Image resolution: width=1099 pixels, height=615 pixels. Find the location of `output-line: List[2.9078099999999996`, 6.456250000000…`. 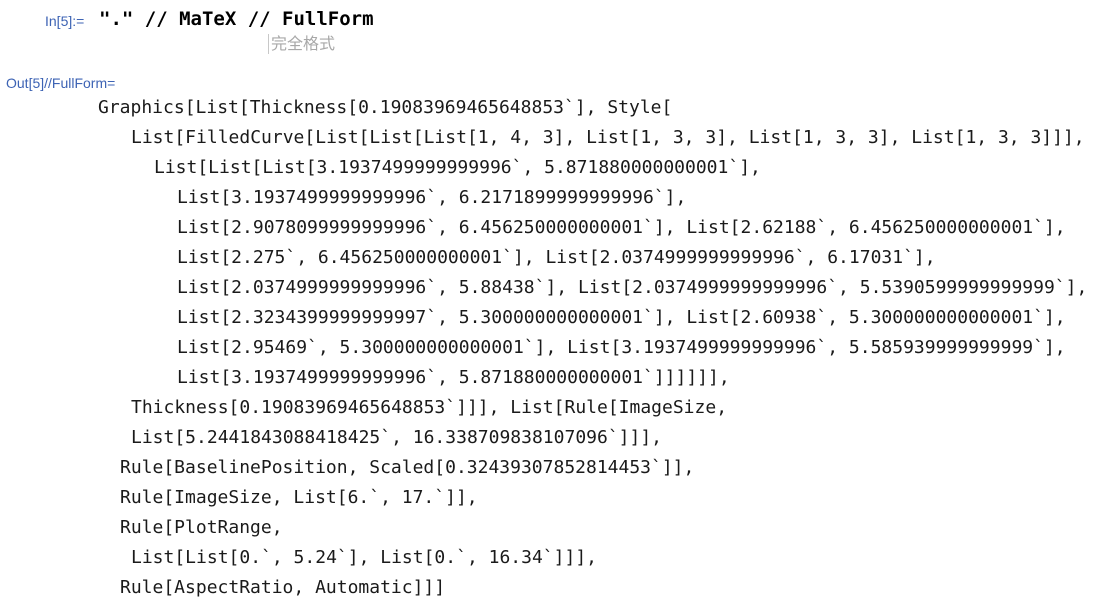

output-line: List[2.9078099999999996`, 6.456250000000… is located at coordinates (621, 227).